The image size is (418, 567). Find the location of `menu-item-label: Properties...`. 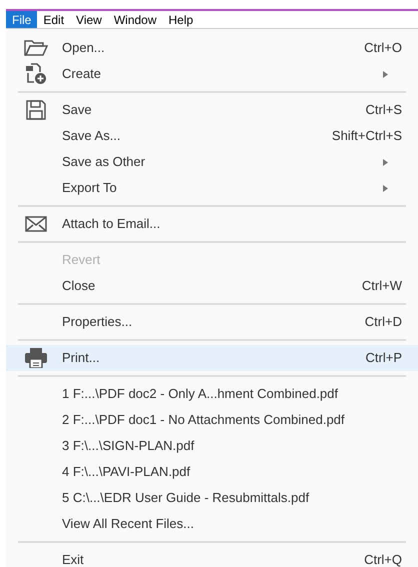

menu-item-label: Properties... is located at coordinates (98, 322).